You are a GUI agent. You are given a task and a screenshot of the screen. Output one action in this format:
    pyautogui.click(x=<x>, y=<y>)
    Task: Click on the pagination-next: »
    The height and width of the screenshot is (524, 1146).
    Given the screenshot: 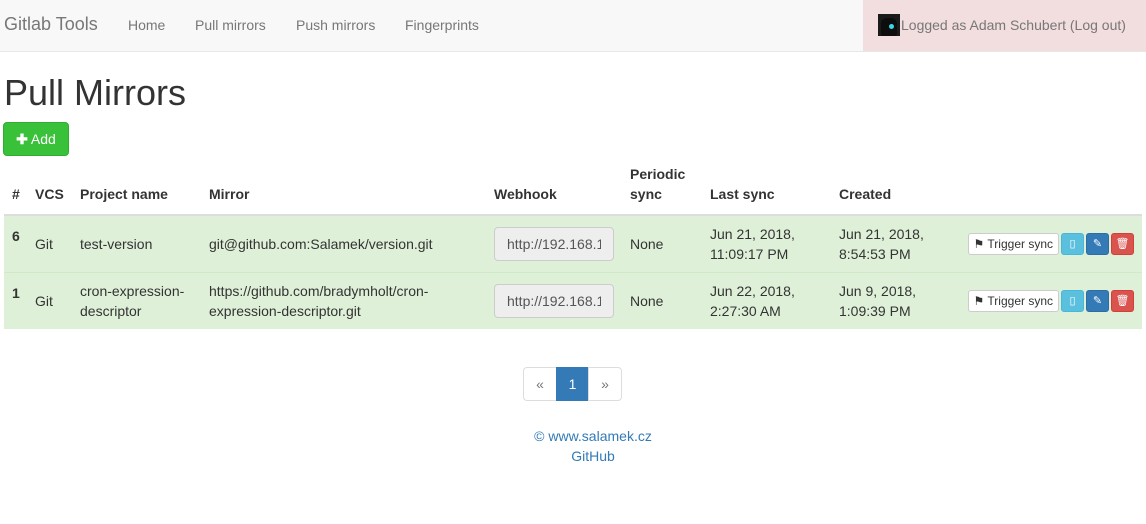 What is the action you would take?
    pyautogui.click(x=605, y=384)
    